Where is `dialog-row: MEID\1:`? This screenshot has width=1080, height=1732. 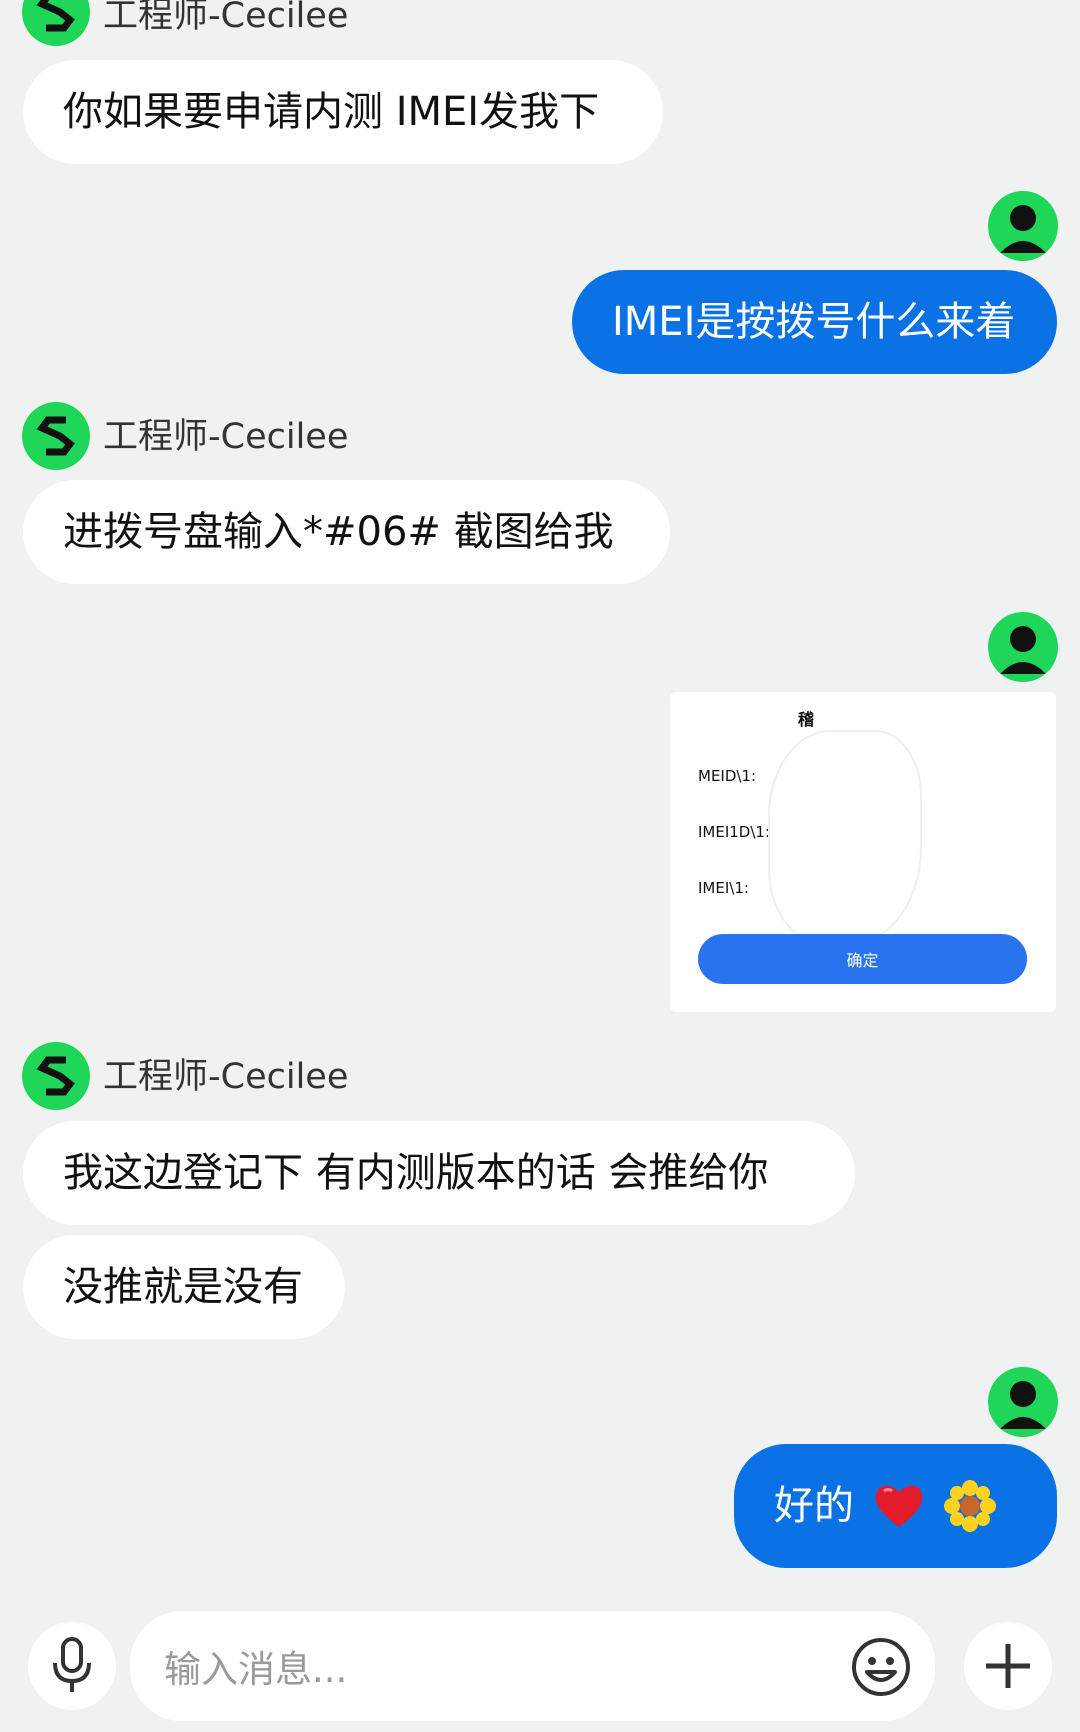 dialog-row: MEID\1: is located at coordinates (727, 776).